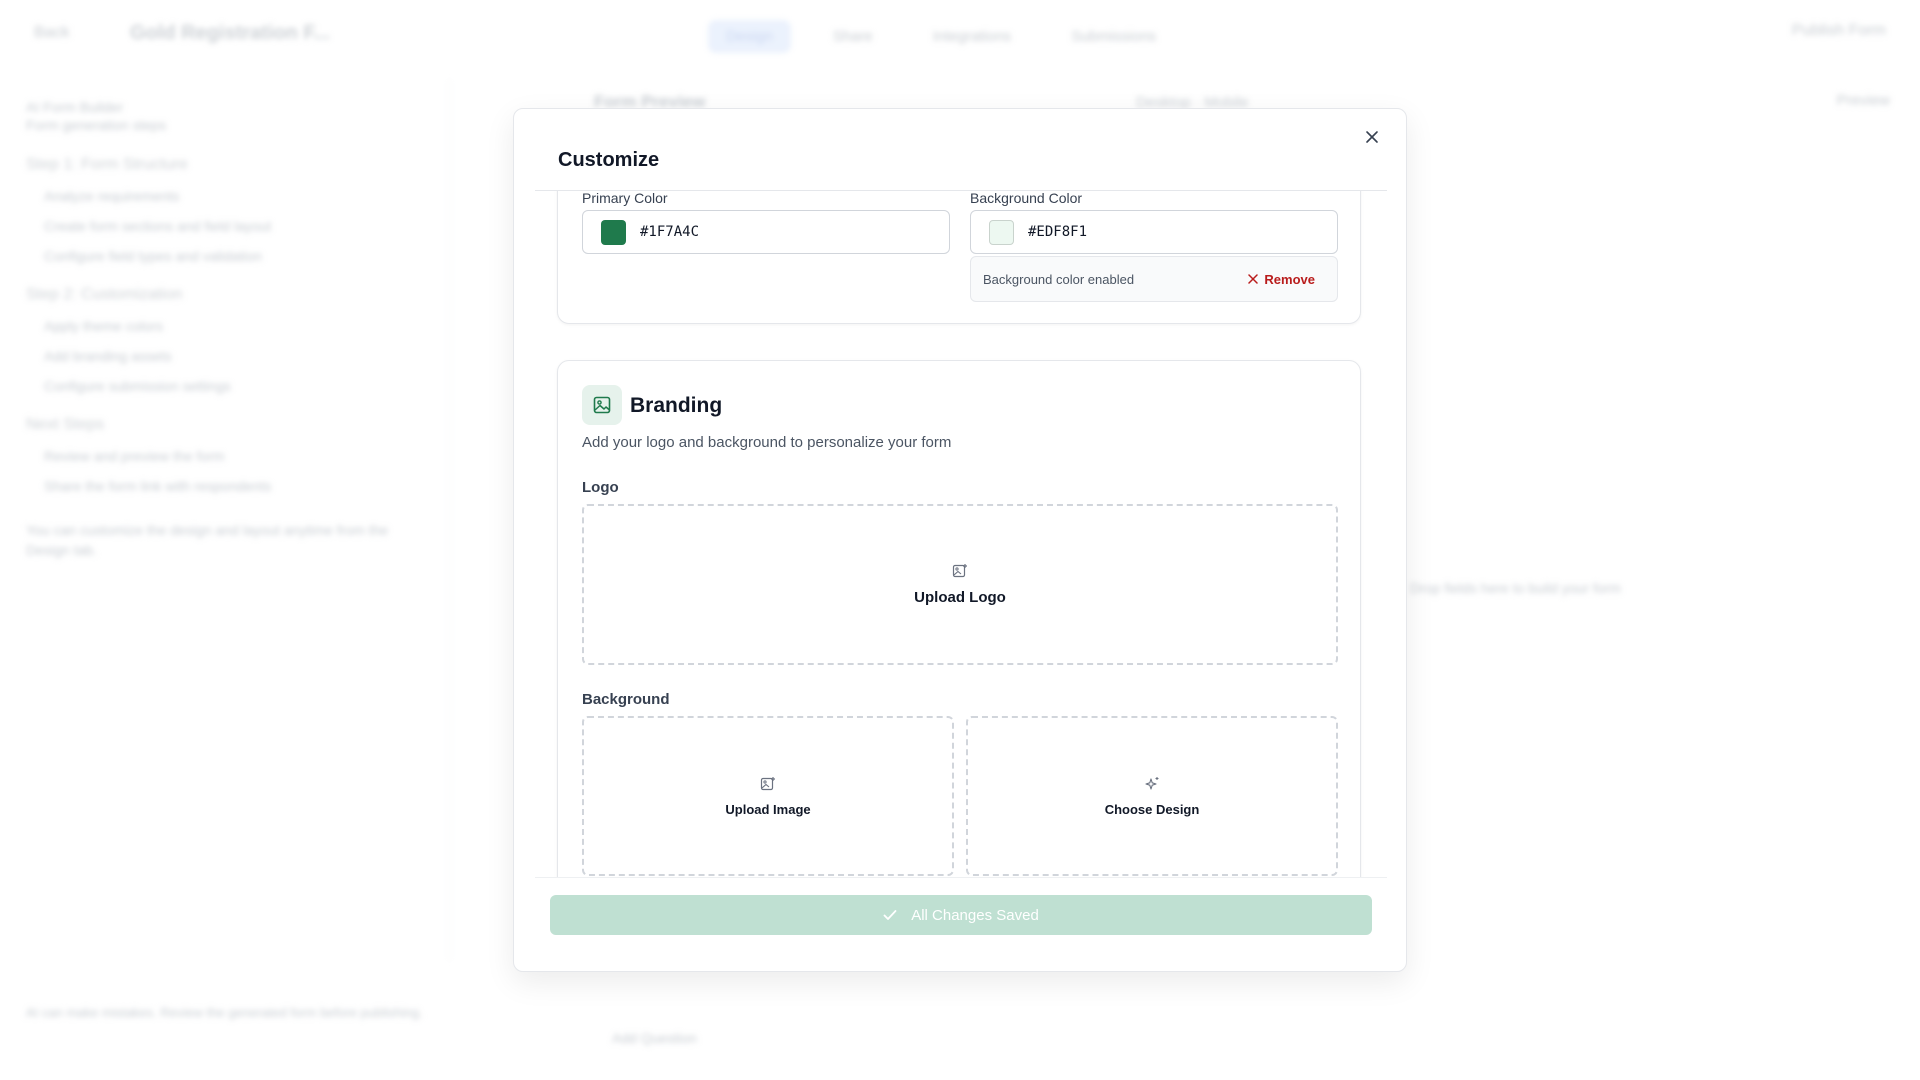 Image resolution: width=1920 pixels, height=1080 pixels. What do you see at coordinates (669, 232) in the screenshot?
I see `primary-color-hex: #1F7A4C` at bounding box center [669, 232].